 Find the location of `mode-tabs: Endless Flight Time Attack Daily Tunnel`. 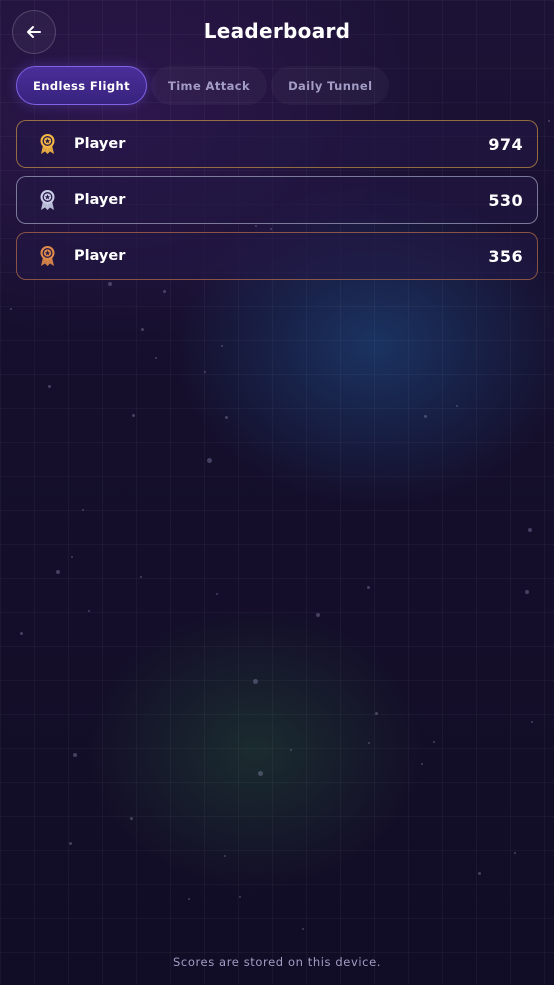

mode-tabs: Endless Flight Time Attack Daily Tunnel is located at coordinates (202, 85).